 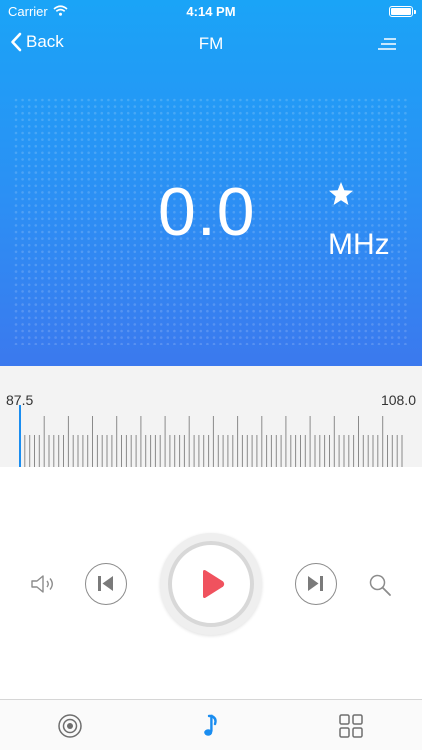 I want to click on menu-button, so click(x=387, y=44).